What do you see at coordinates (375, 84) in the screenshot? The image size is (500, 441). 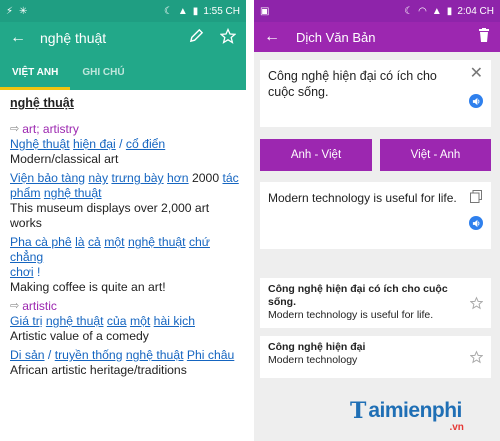 I see `source-text: Công nghệ hiện đại có ích cho cuộc sống.` at bounding box center [375, 84].